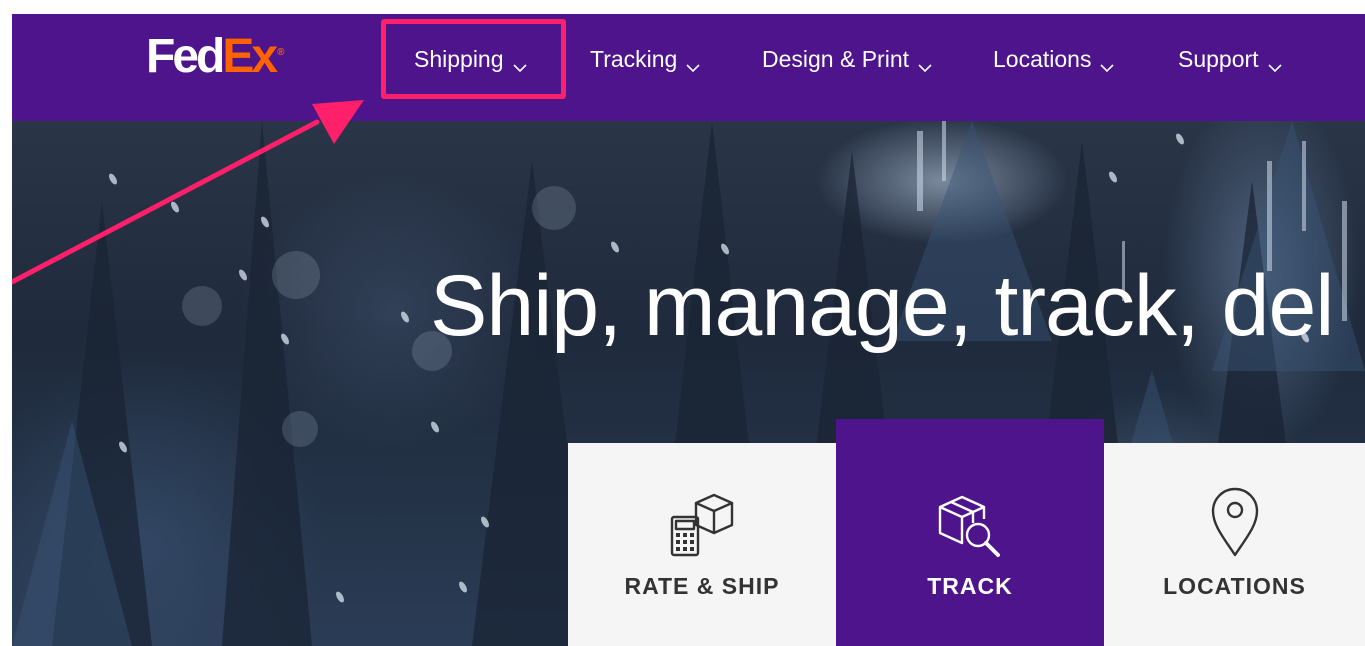 The height and width of the screenshot is (646, 1365). What do you see at coordinates (1235, 522) in the screenshot?
I see `map-pin-icon` at bounding box center [1235, 522].